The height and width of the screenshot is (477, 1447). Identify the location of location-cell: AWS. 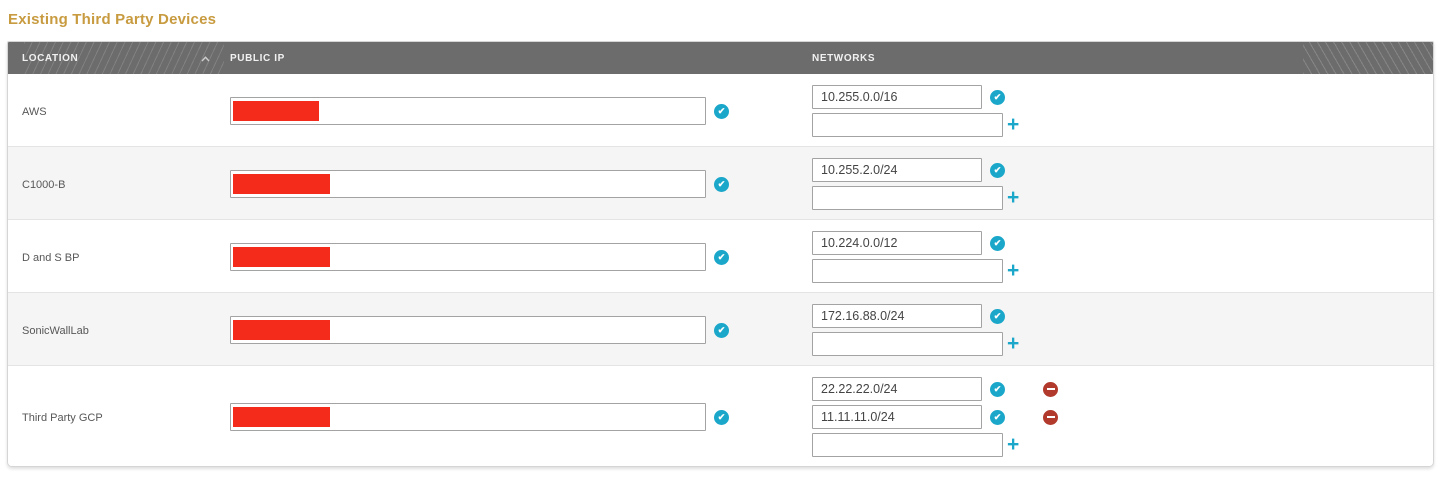
(119, 111).